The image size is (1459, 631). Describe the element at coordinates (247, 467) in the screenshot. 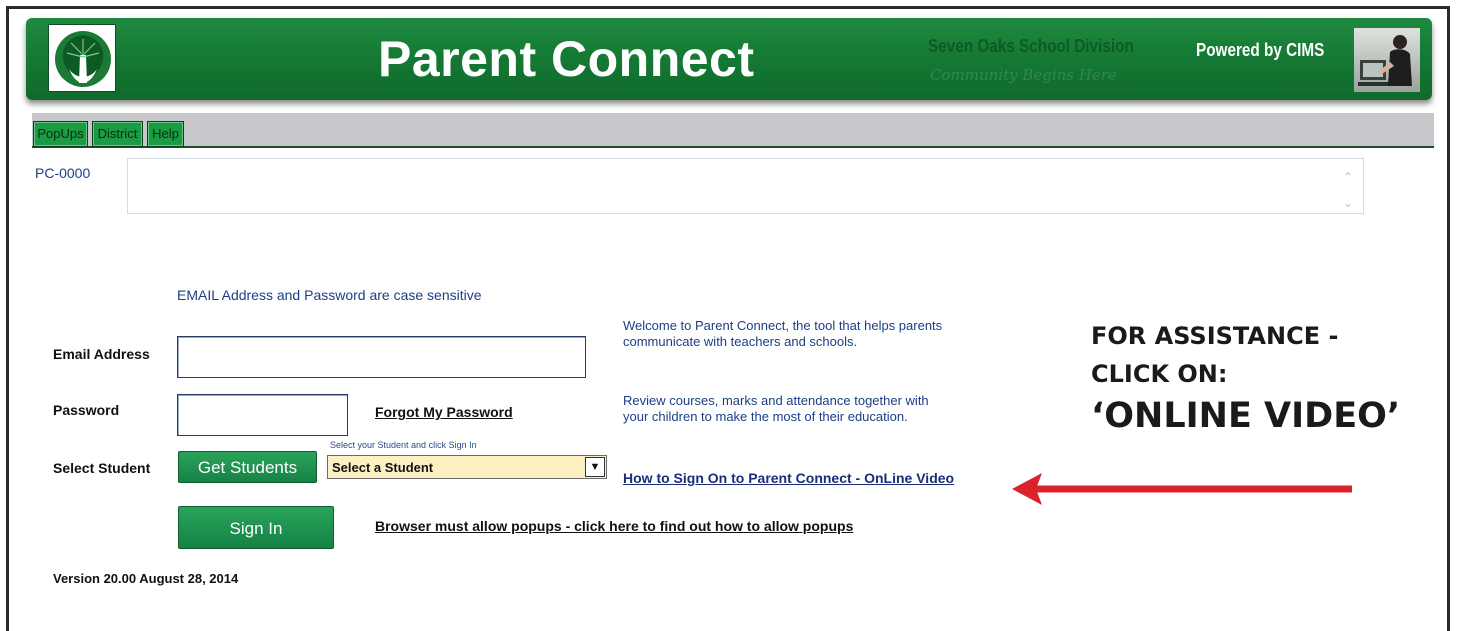

I see `get-students-button: Get Students` at that location.